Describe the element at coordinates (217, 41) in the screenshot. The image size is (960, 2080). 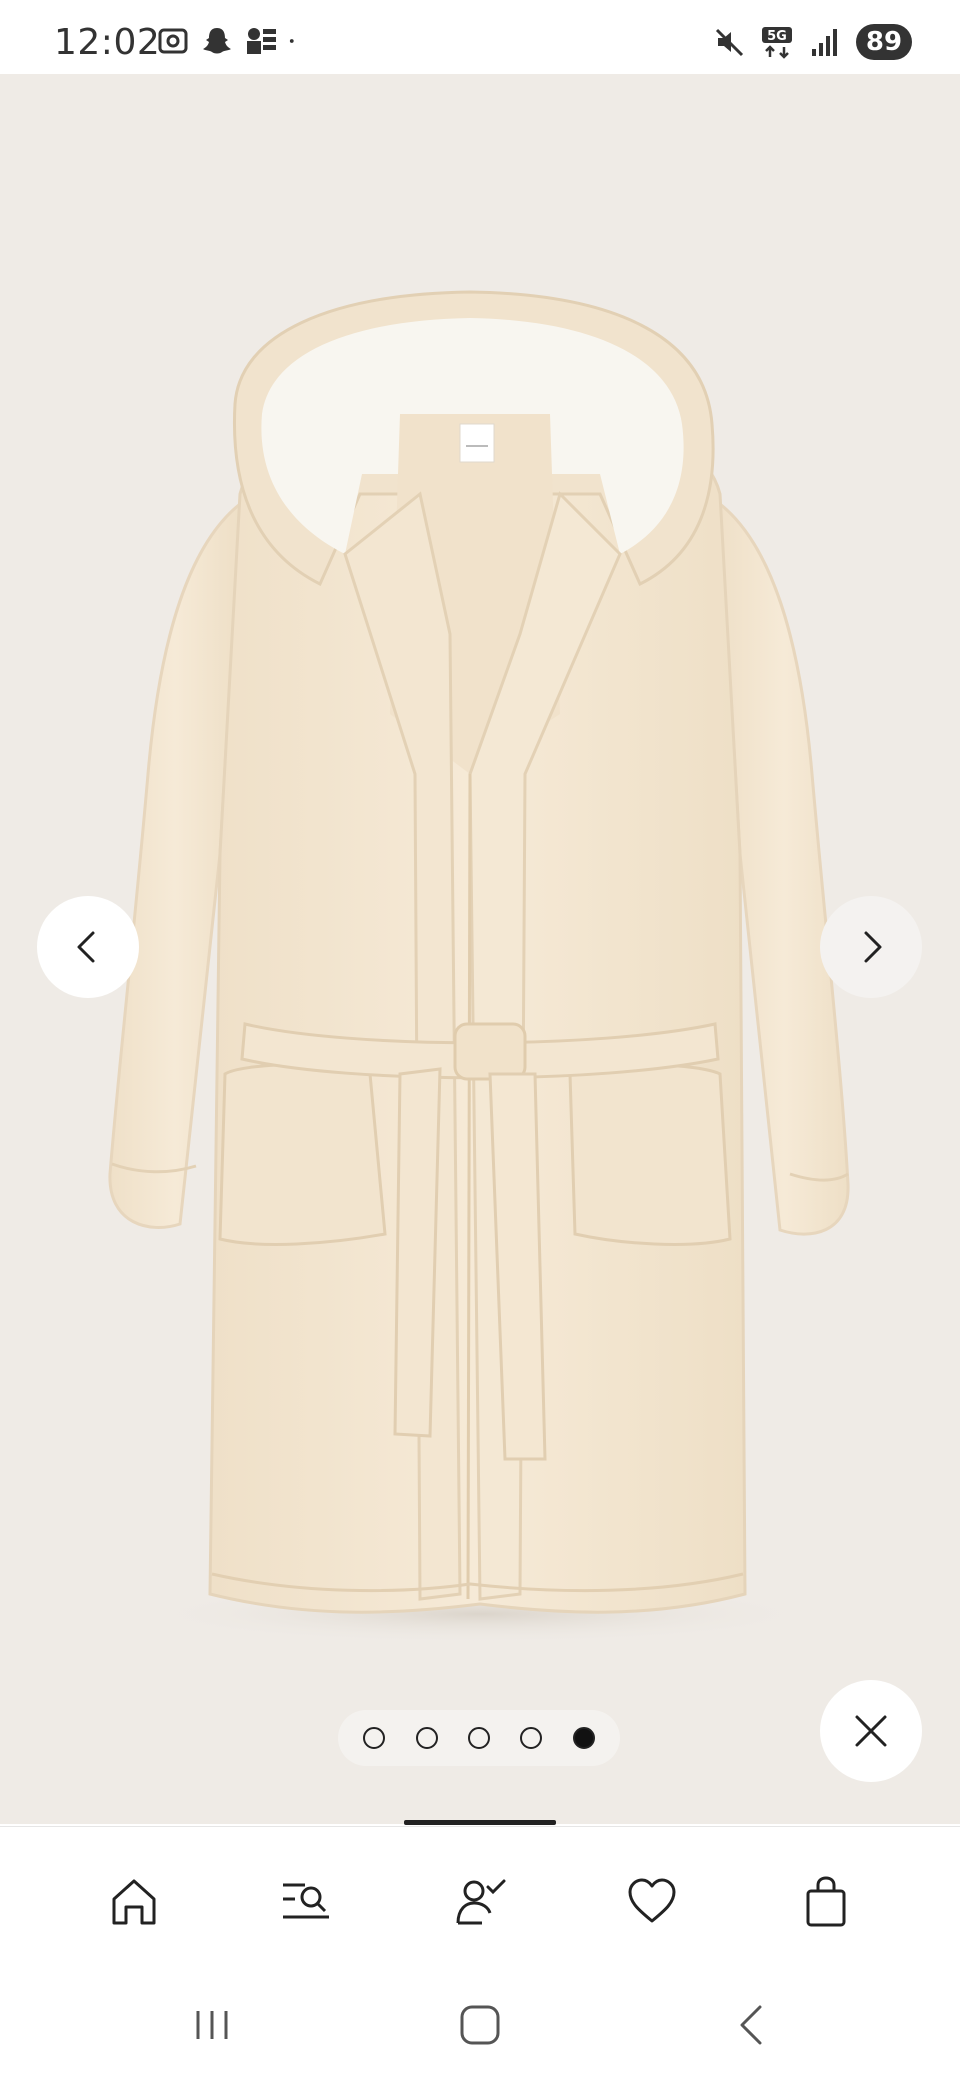
I see `snapchat-icon` at that location.